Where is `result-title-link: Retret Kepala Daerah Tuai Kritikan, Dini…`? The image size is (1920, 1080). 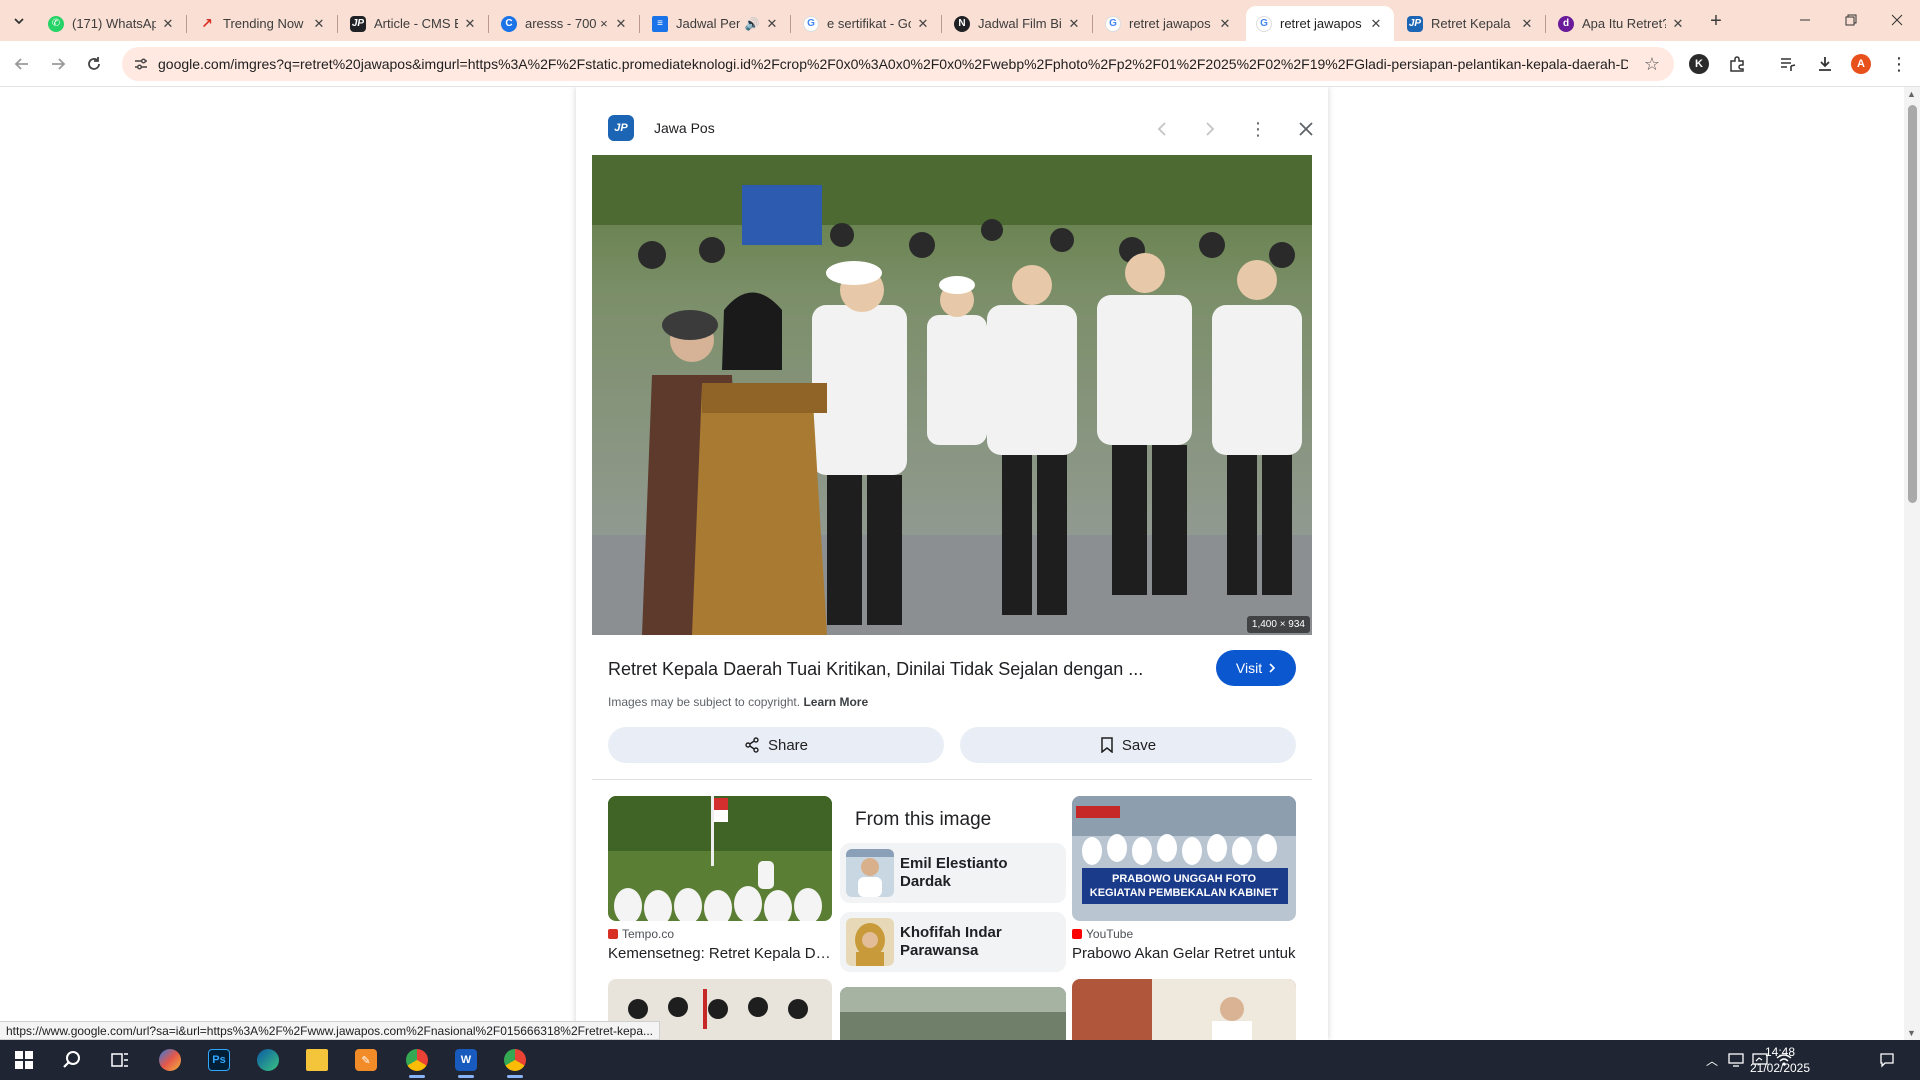
result-title-link: Retret Kepala Daerah Tuai Kritikan, Dini… is located at coordinates (878, 669).